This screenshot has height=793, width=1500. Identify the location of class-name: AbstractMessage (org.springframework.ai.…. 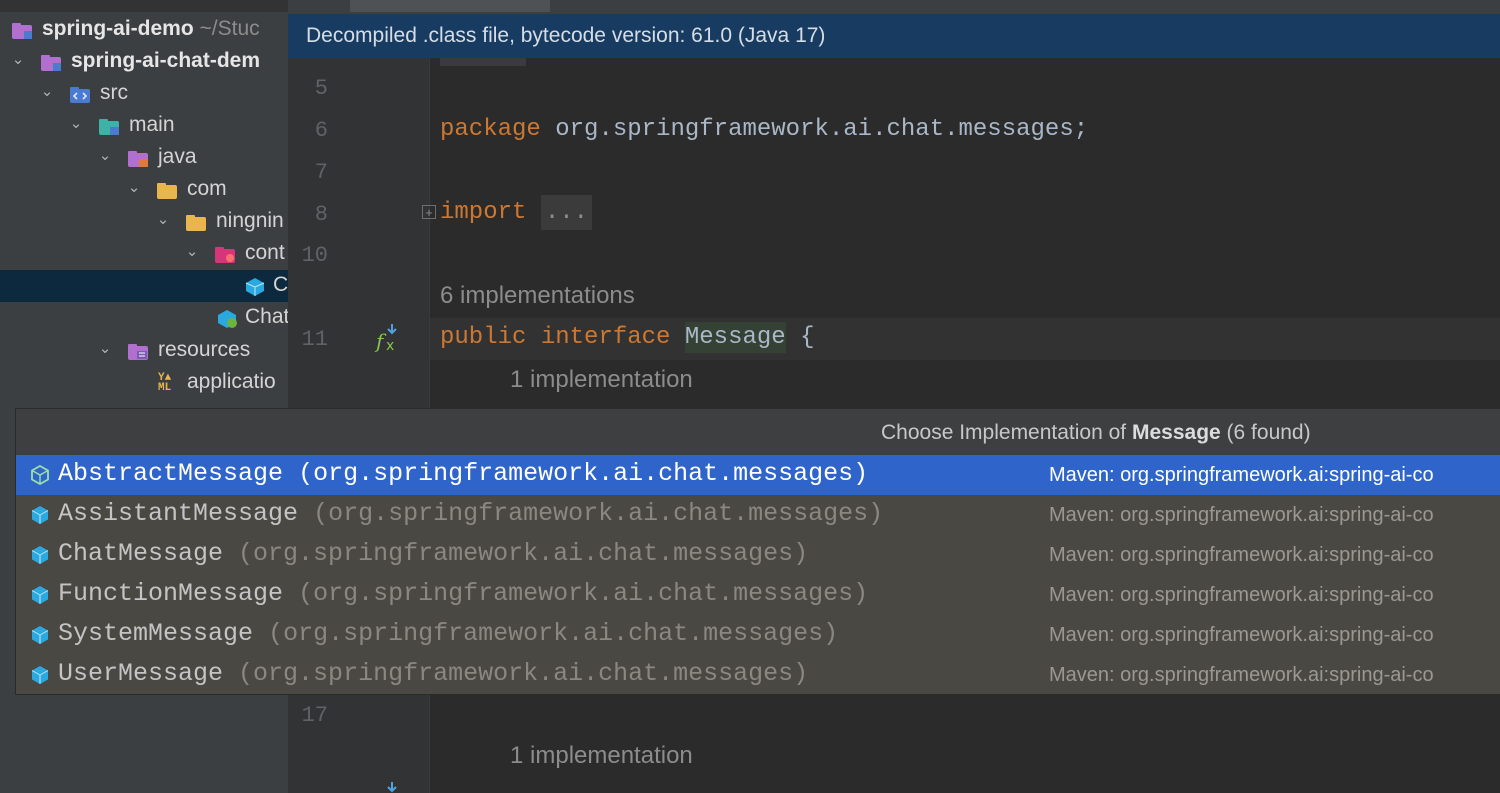
(463, 473).